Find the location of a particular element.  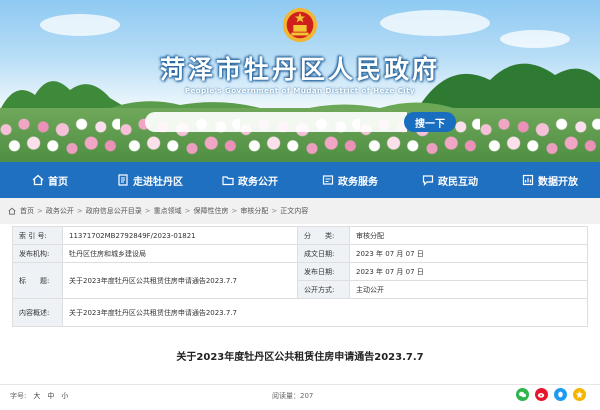

nav-item-interaction: 政民互动 is located at coordinates (450, 180).